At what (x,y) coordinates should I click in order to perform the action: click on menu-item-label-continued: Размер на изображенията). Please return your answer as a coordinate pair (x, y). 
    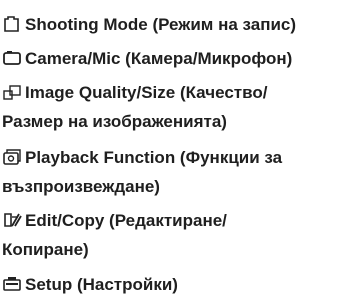
    Looking at the image, I should click on (114, 121).